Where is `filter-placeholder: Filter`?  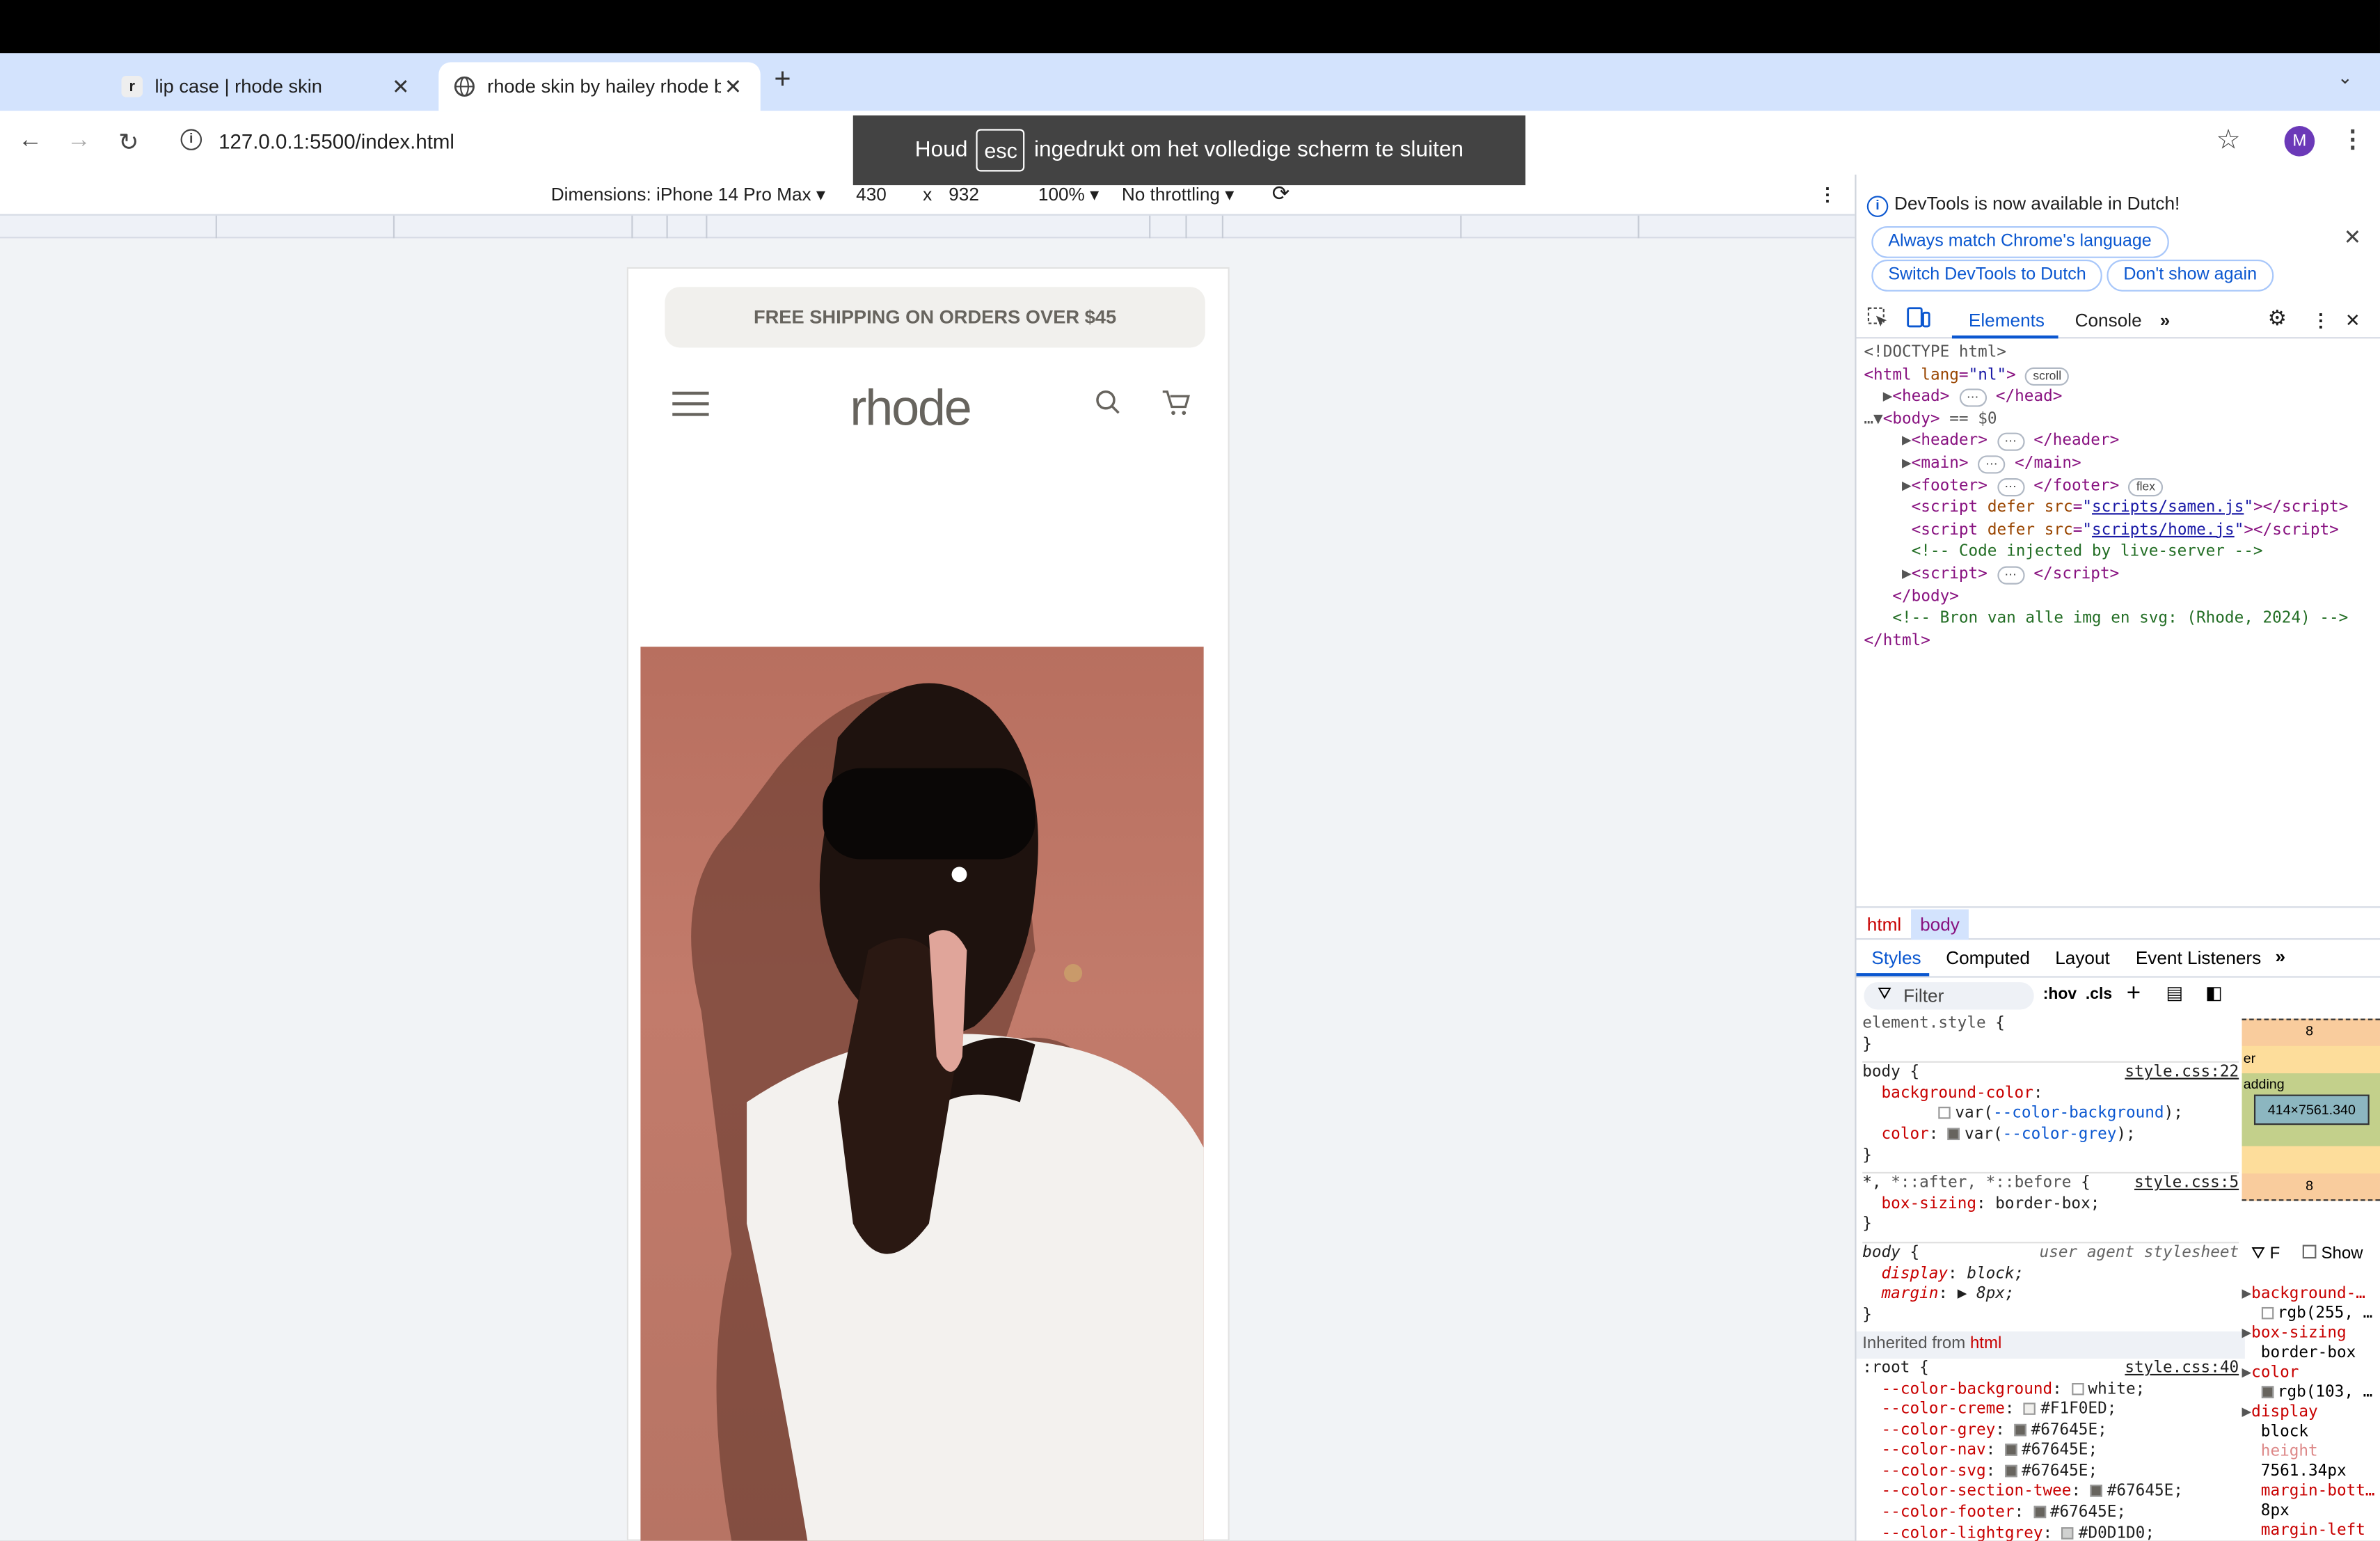 filter-placeholder: Filter is located at coordinates (1924, 996).